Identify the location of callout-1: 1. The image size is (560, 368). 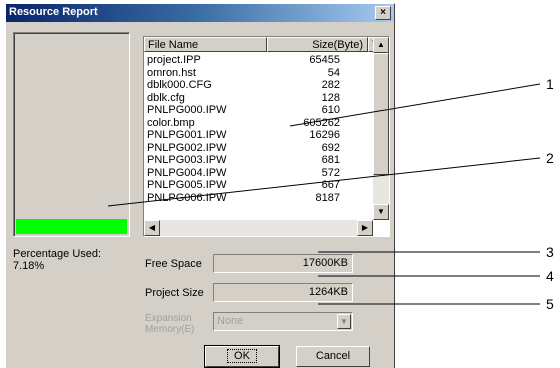
(550, 84).